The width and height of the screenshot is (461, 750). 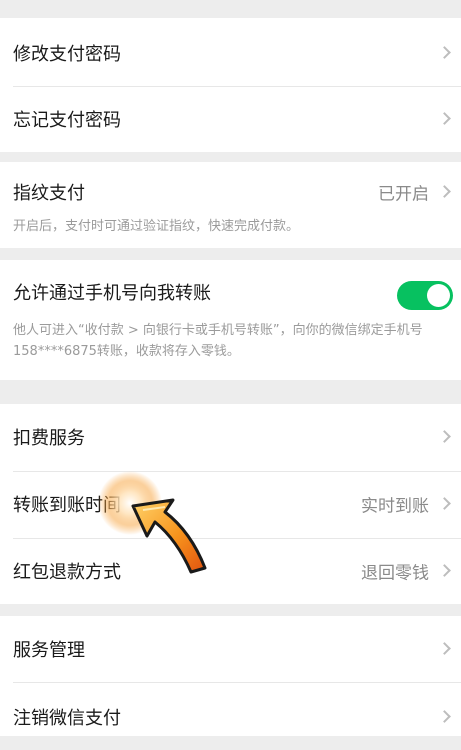 I want to click on deduction-service-row: 扣费服务, so click(x=230, y=437).